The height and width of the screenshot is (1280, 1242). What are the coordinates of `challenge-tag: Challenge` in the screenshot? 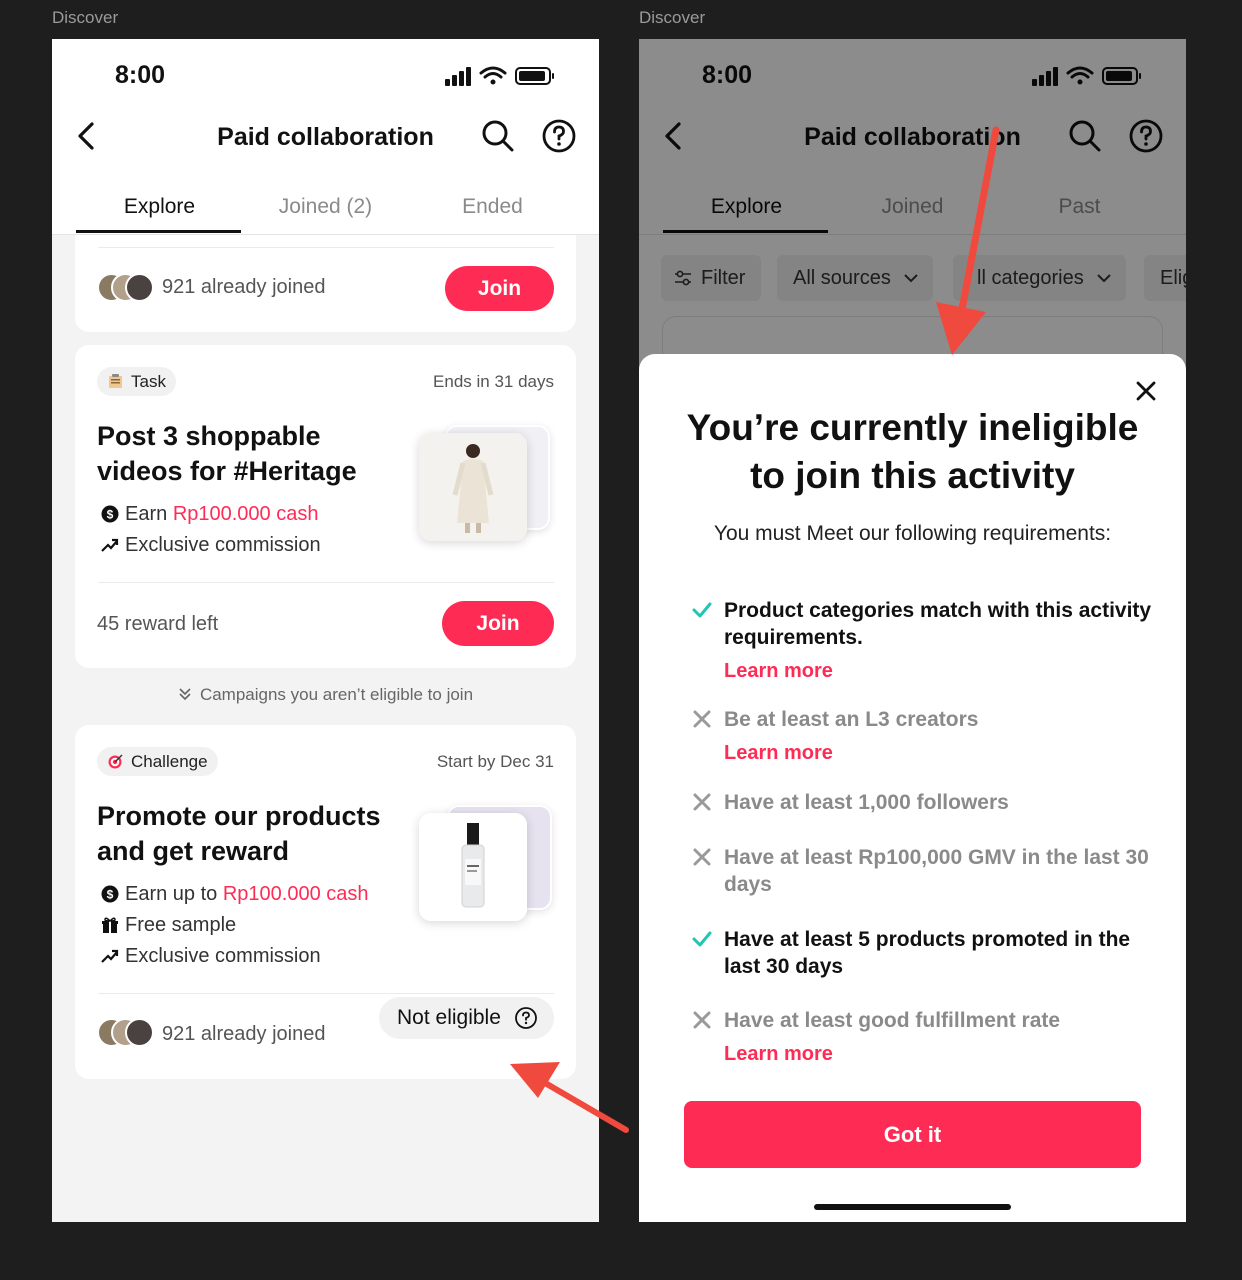 It's located at (157, 761).